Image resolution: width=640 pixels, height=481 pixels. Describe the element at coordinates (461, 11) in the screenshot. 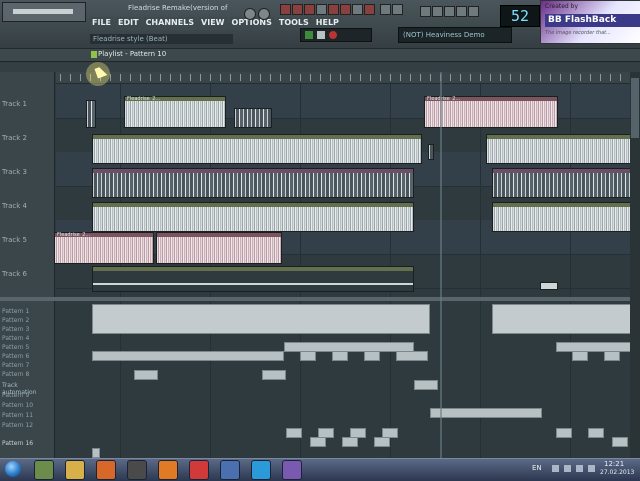

I see `plugin-picker-button` at that location.